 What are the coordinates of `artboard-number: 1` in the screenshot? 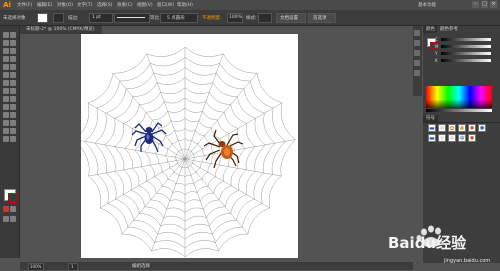 It's located at (72, 266).